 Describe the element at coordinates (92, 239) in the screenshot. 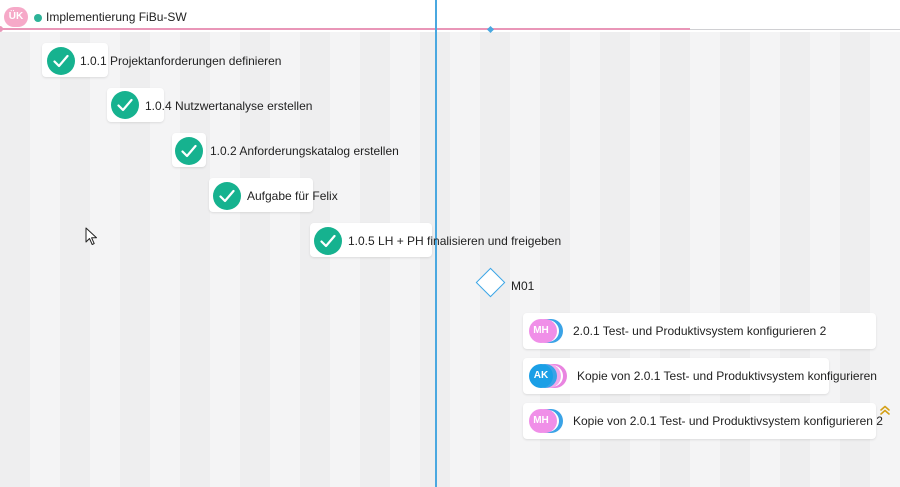

I see `mouse-pointer-icon` at that location.